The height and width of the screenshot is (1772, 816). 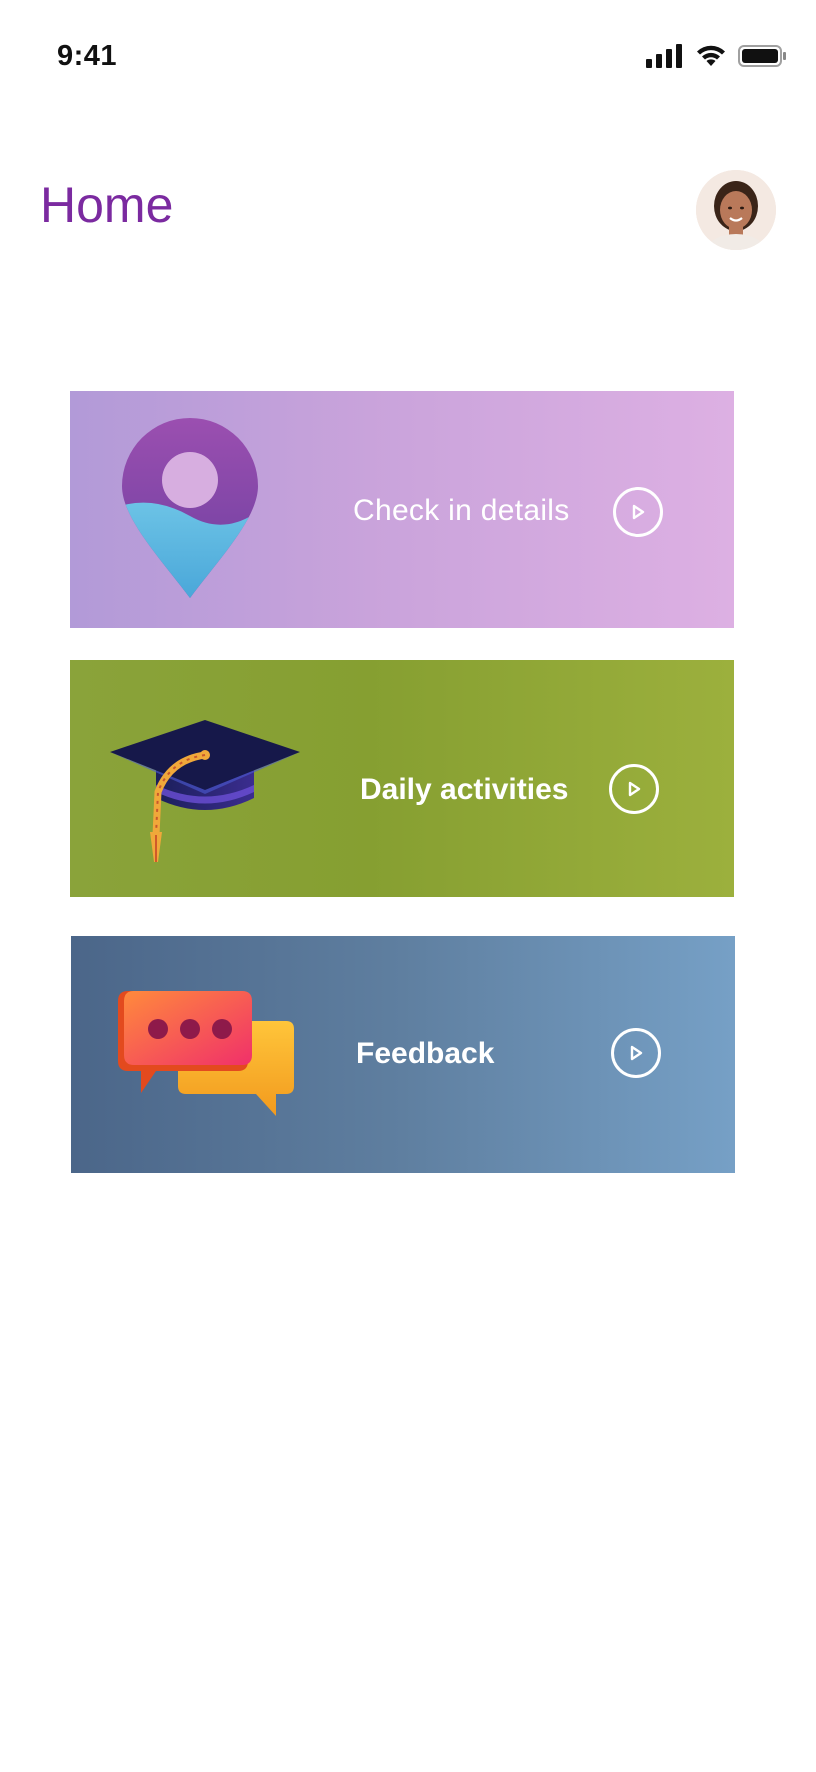 I want to click on battery-icon, so click(x=762, y=56).